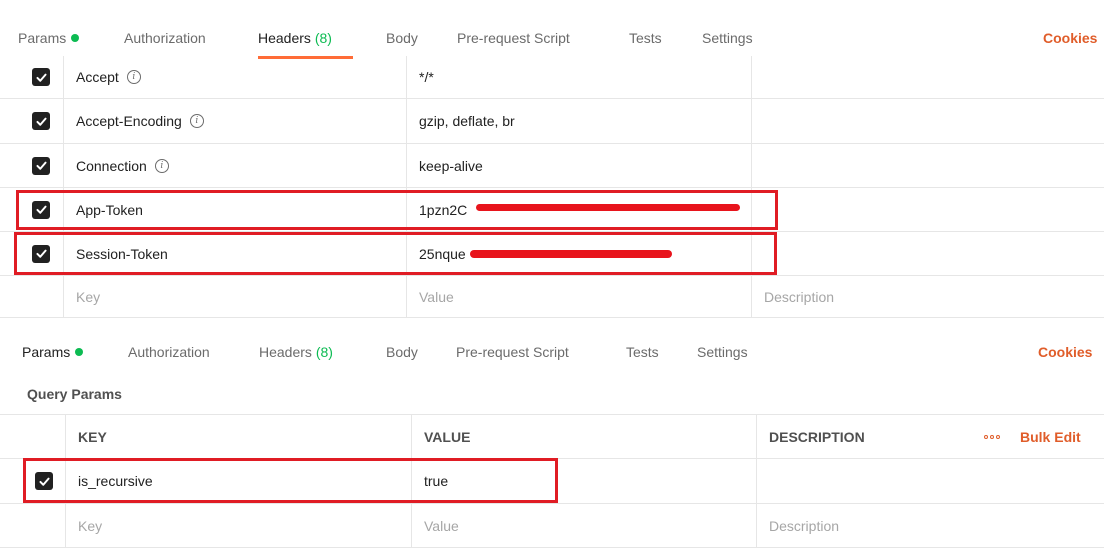  I want to click on table-row: Connection i keep-alive, so click(552, 166).